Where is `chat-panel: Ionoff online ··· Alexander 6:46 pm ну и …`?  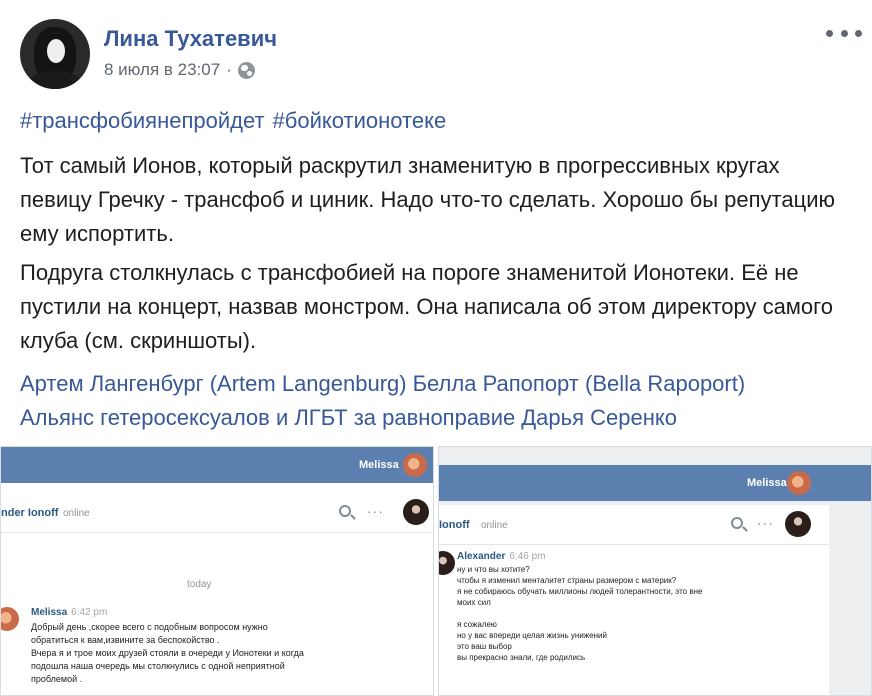 chat-panel: Ionoff online ··· Alexander 6:46 pm ну и … is located at coordinates (634, 600).